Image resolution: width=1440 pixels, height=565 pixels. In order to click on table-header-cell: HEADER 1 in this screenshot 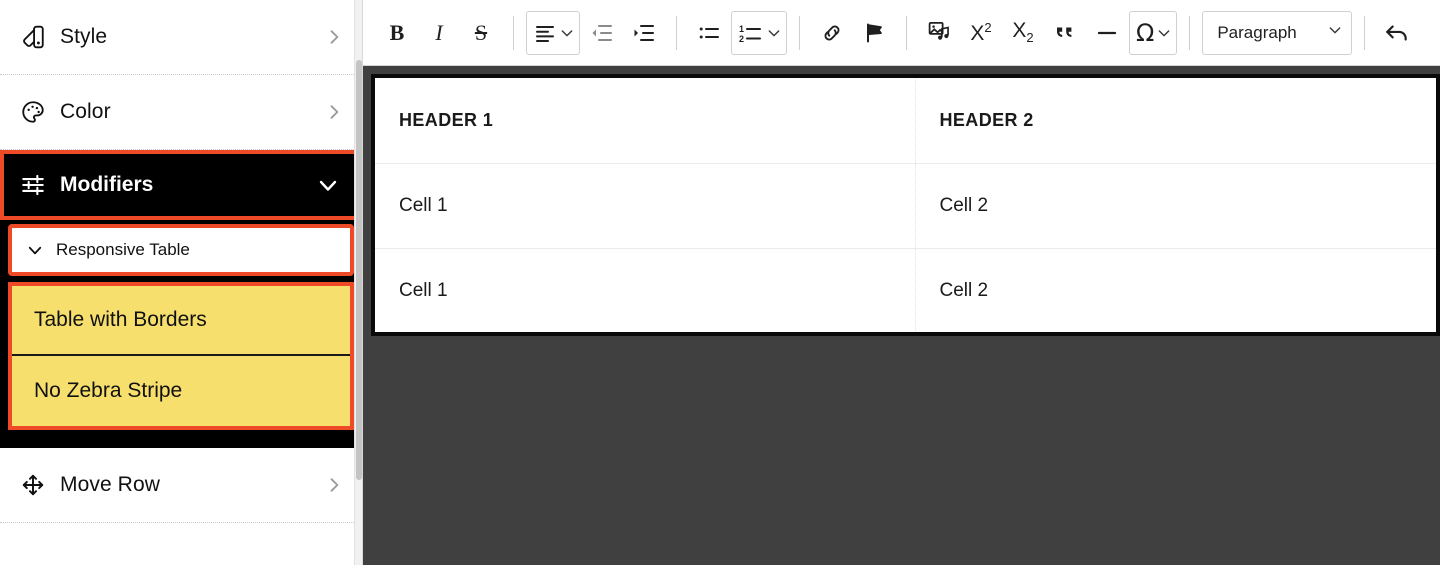, I will do `click(645, 121)`.